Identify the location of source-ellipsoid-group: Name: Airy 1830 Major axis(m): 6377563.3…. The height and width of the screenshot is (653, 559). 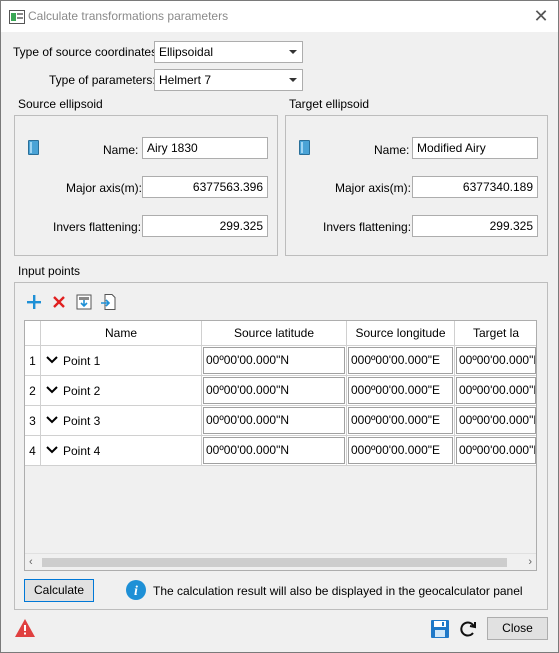
(146, 185).